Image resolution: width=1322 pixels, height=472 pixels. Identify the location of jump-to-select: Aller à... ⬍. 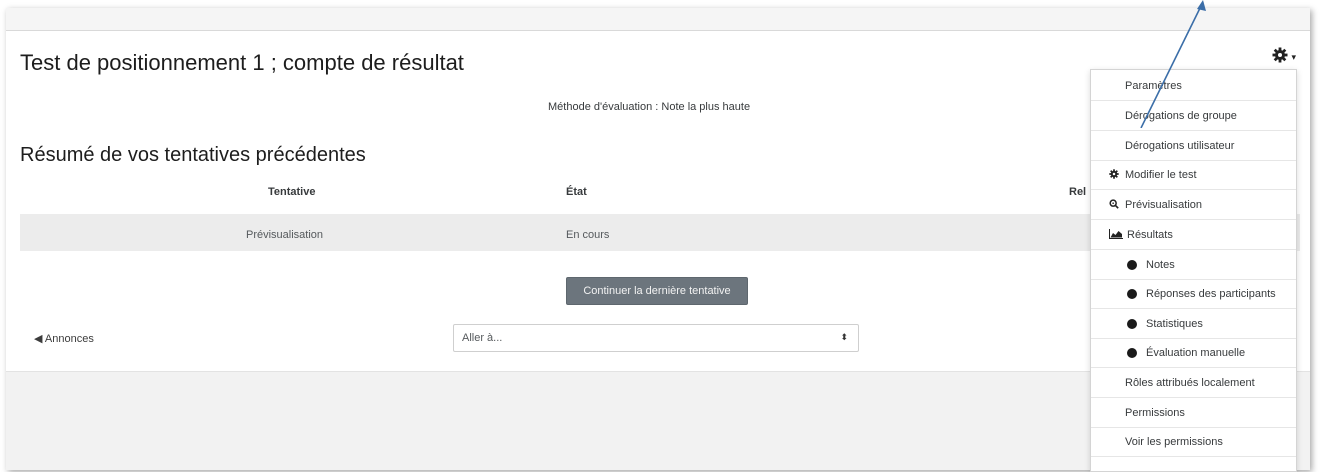
(656, 338).